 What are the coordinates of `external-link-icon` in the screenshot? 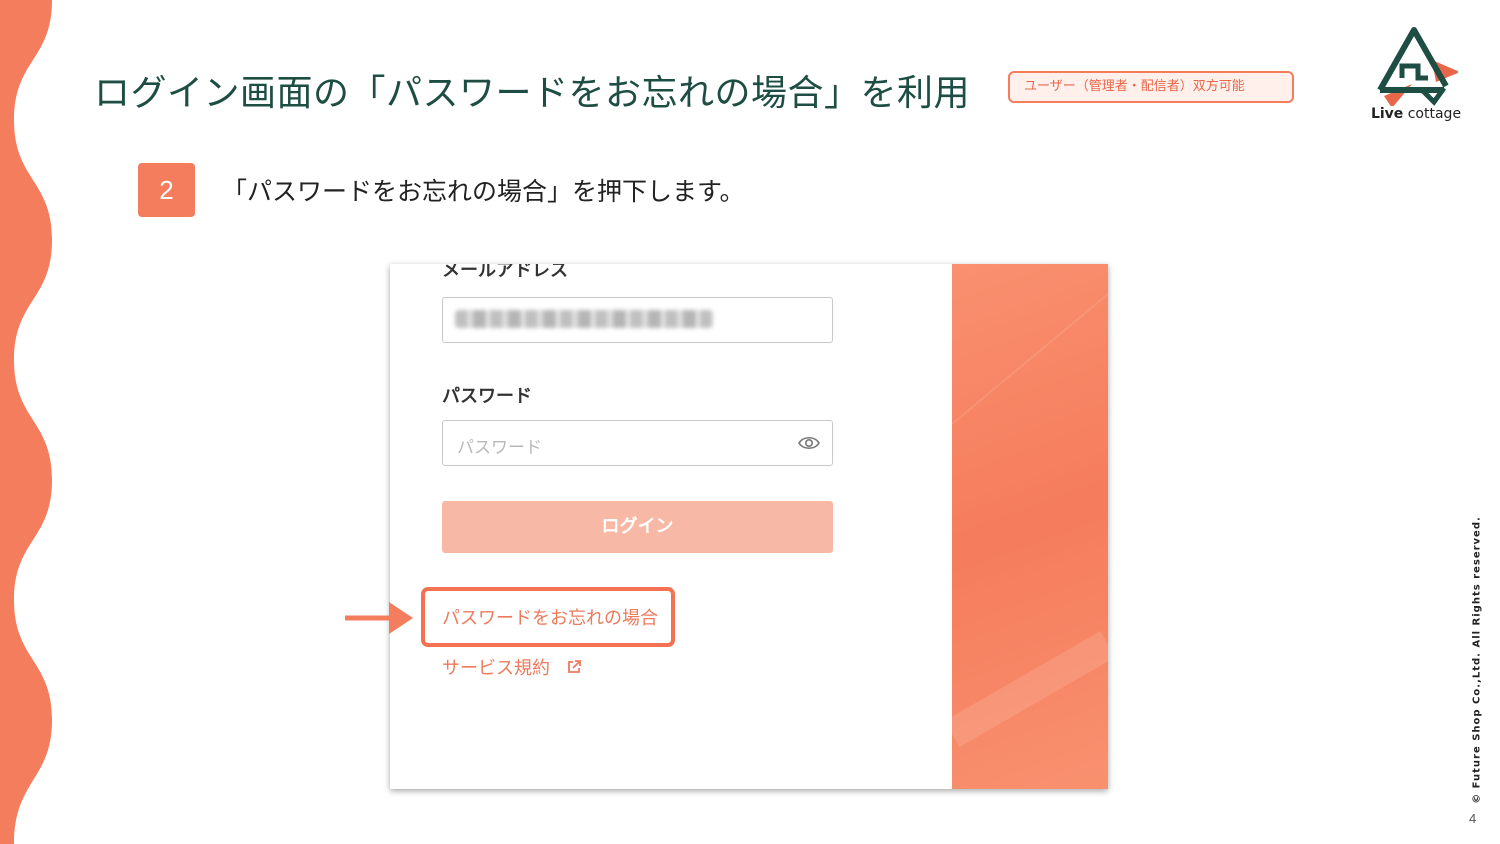 It's located at (574, 666).